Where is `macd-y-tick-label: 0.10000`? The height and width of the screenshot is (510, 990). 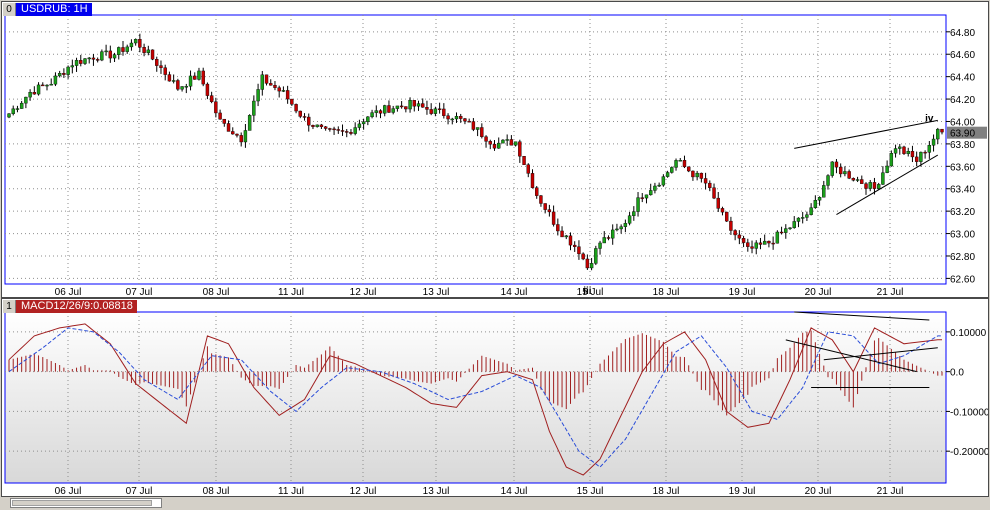 macd-y-tick-label: 0.10000 is located at coordinates (968, 333).